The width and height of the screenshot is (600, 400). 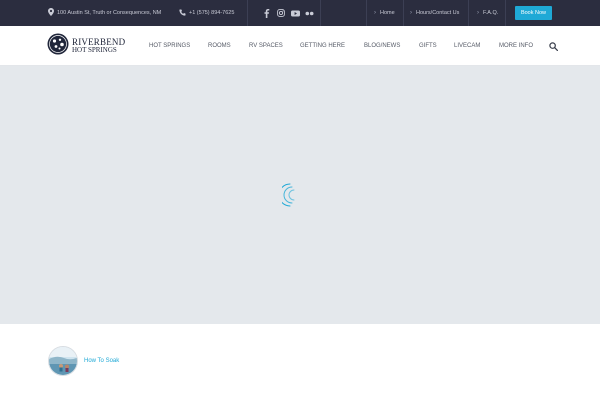 What do you see at coordinates (219, 46) in the screenshot?
I see `nav-item-rooms: ROOMS` at bounding box center [219, 46].